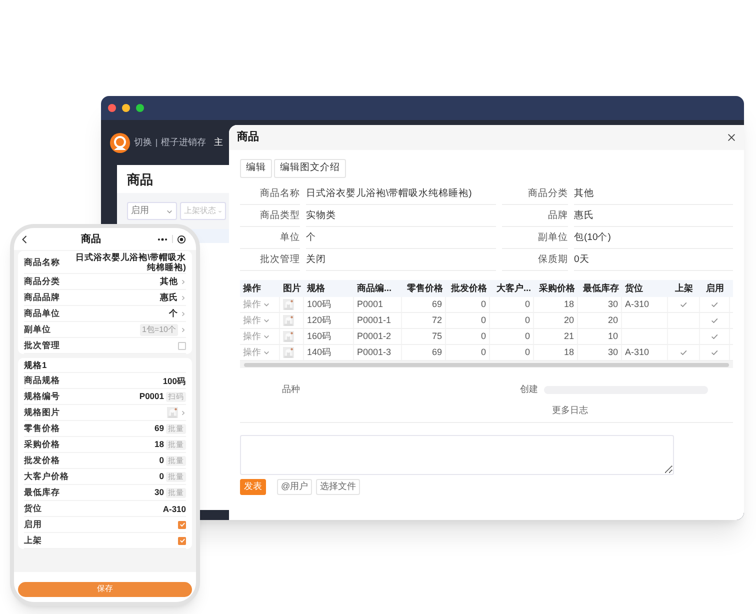  I want to click on table-cell-text: P0001, so click(370, 304).